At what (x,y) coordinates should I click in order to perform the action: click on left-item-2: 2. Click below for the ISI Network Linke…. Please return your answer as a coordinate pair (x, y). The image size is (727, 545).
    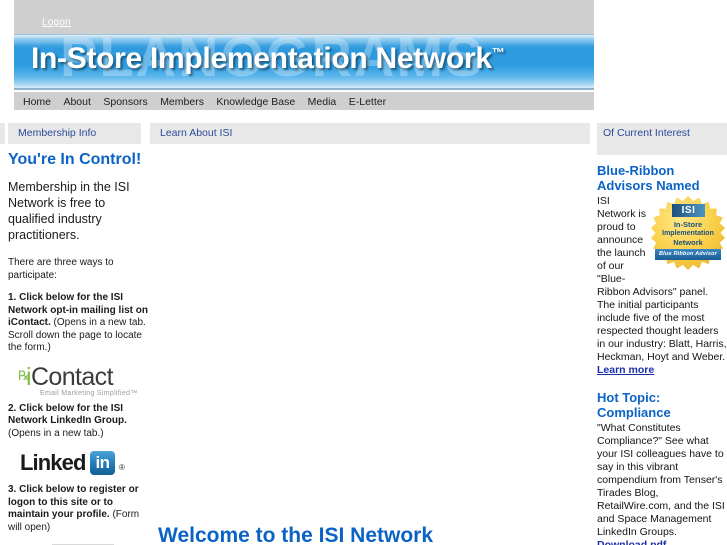
    Looking at the image, I should click on (78, 422).